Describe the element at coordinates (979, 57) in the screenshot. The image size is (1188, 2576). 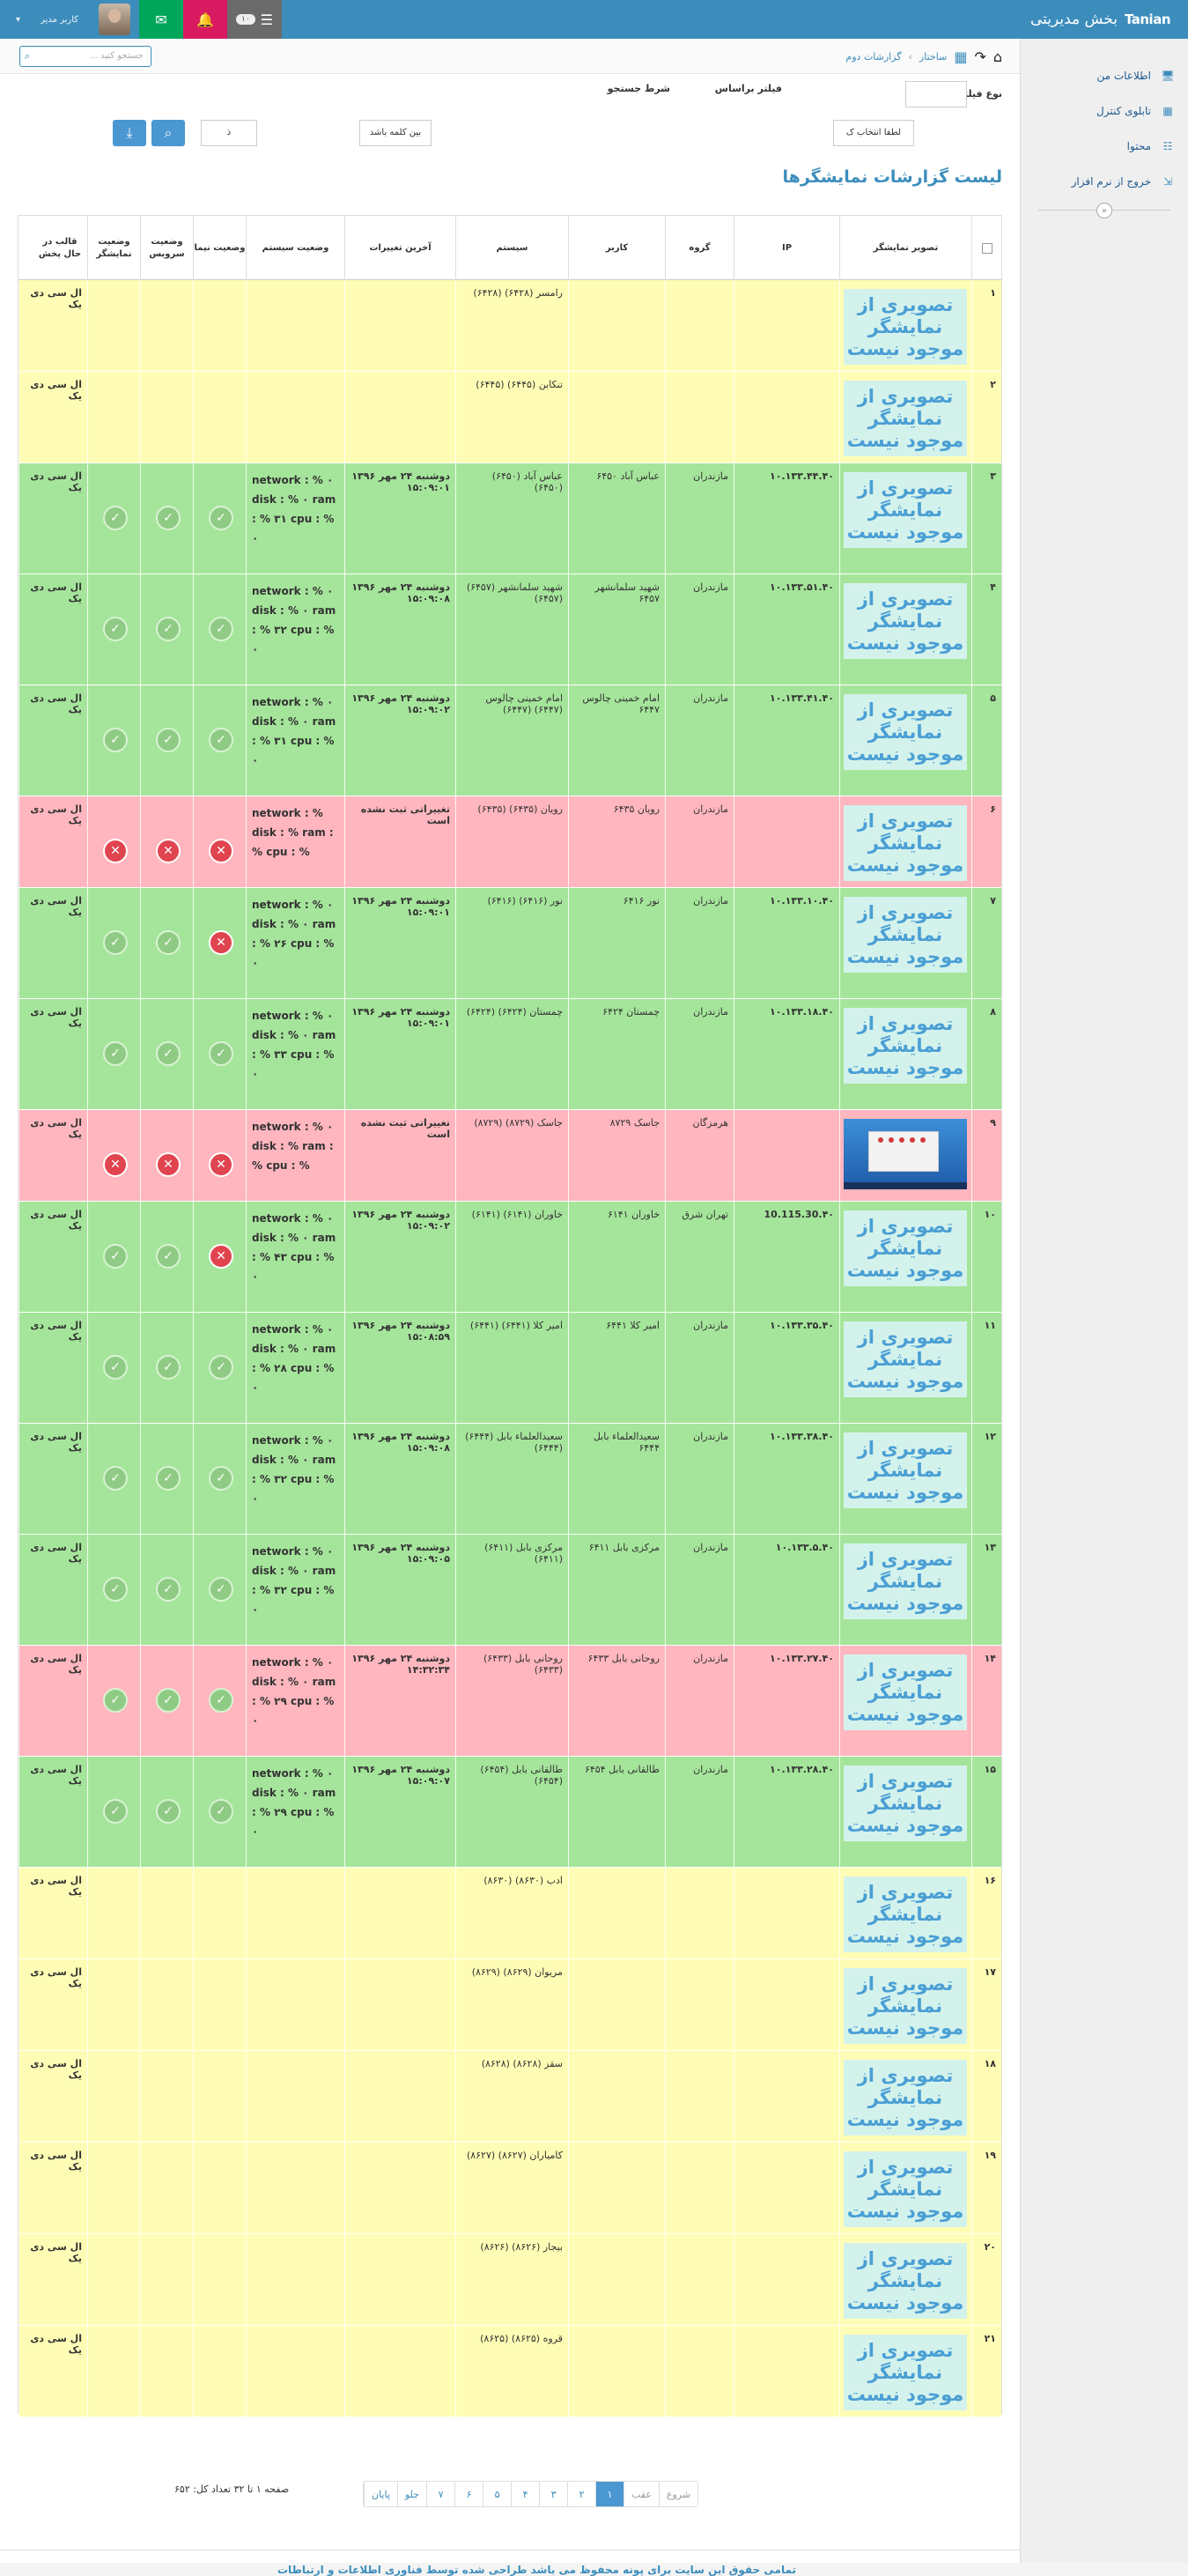
I see `redo-icon: ↷` at that location.